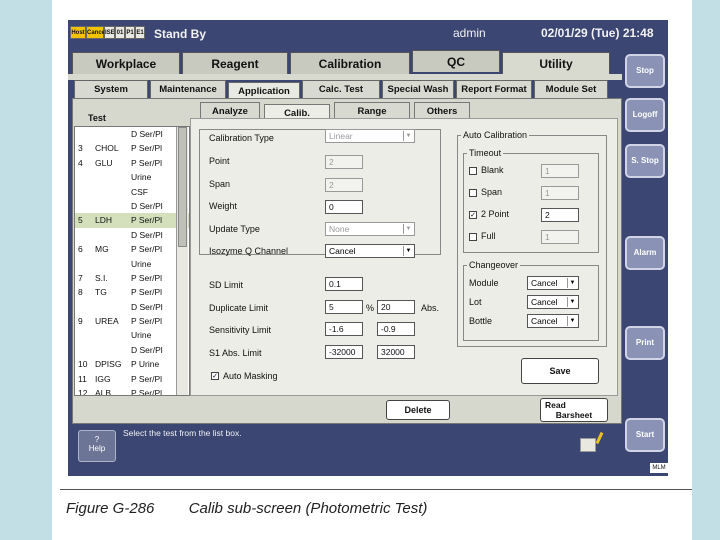 Image resolution: width=720 pixels, height=540 pixels. I want to click on bottle-select: Cancel ▼, so click(553, 321).